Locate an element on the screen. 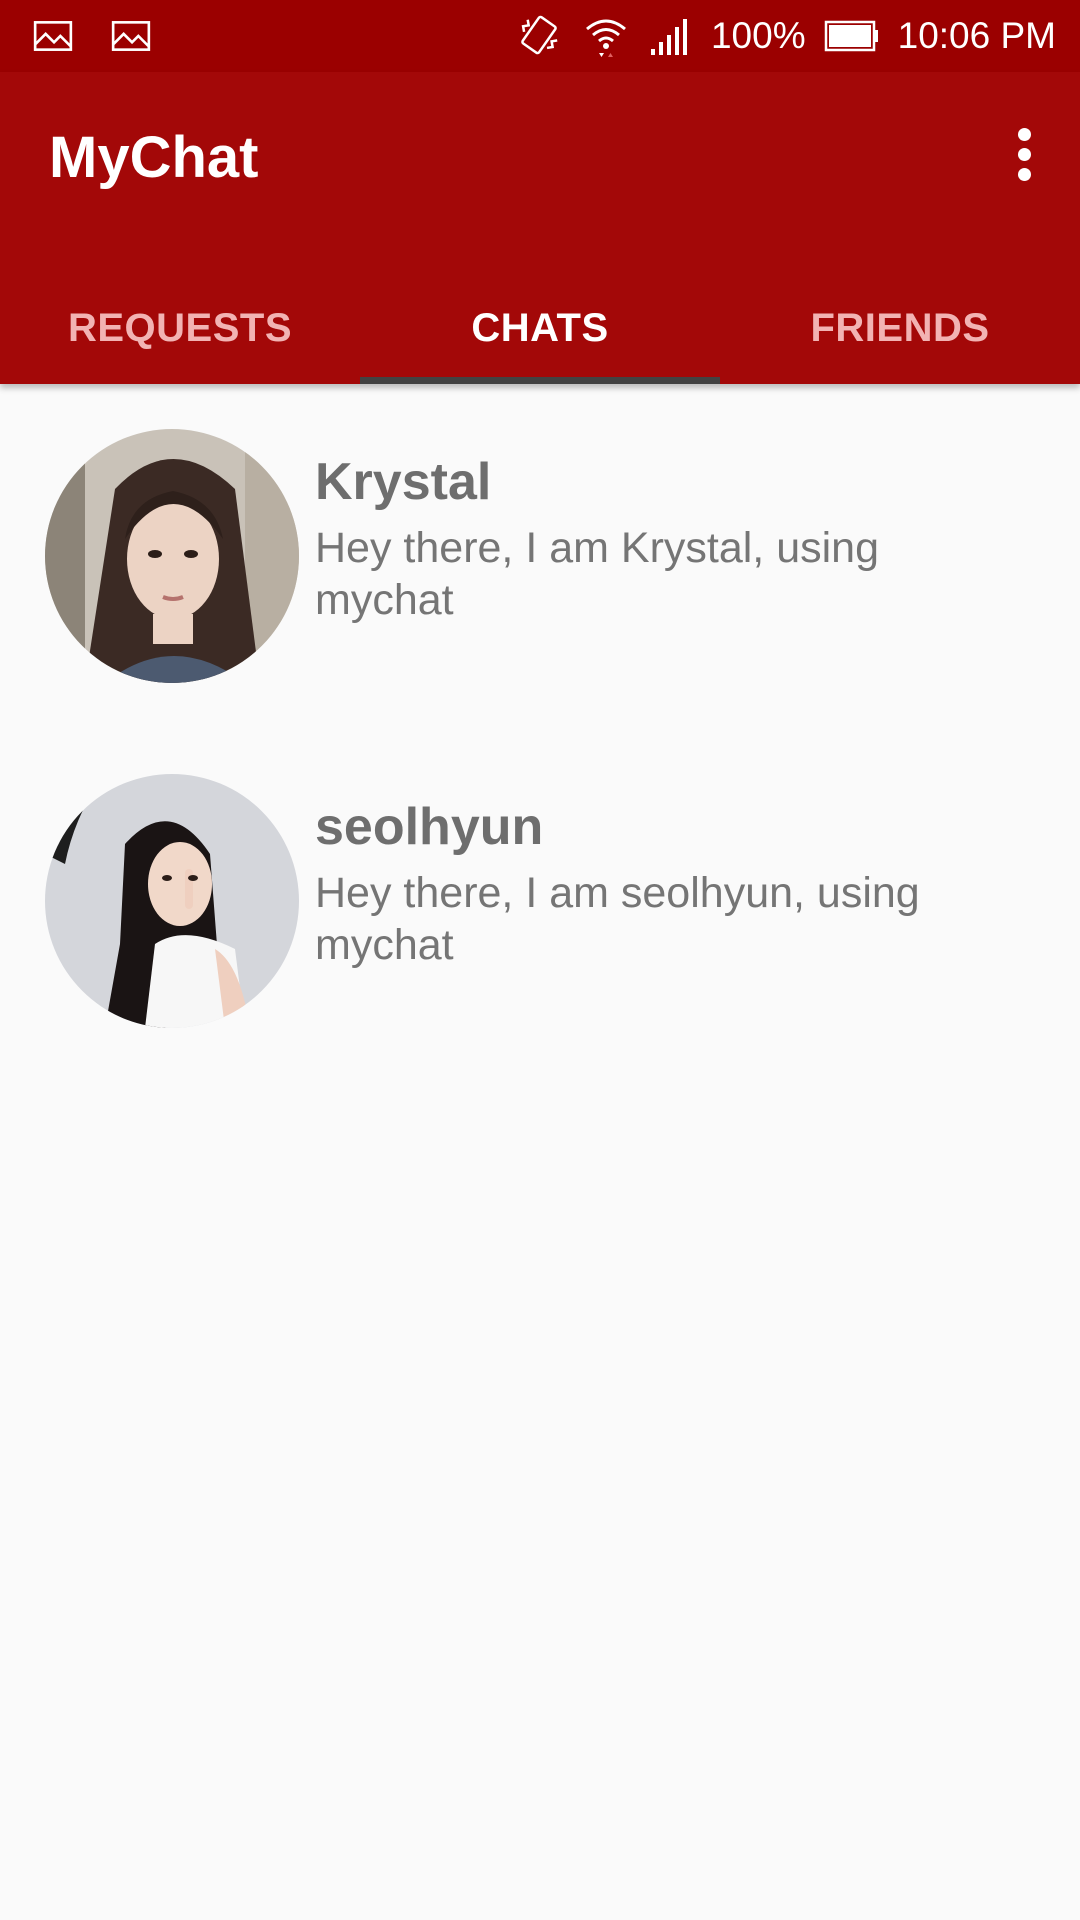 The image size is (1080, 1920). more-vert-icon is located at coordinates (1024, 154).